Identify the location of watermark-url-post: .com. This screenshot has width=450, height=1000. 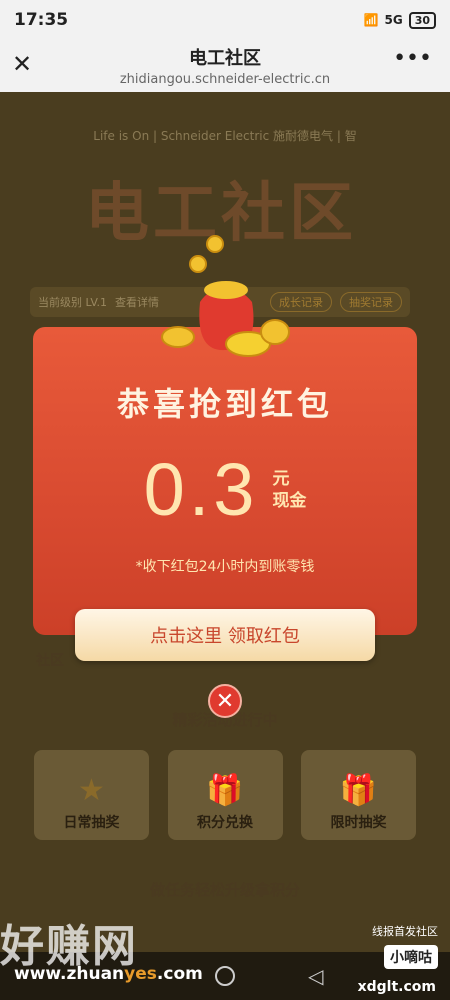
(179, 974).